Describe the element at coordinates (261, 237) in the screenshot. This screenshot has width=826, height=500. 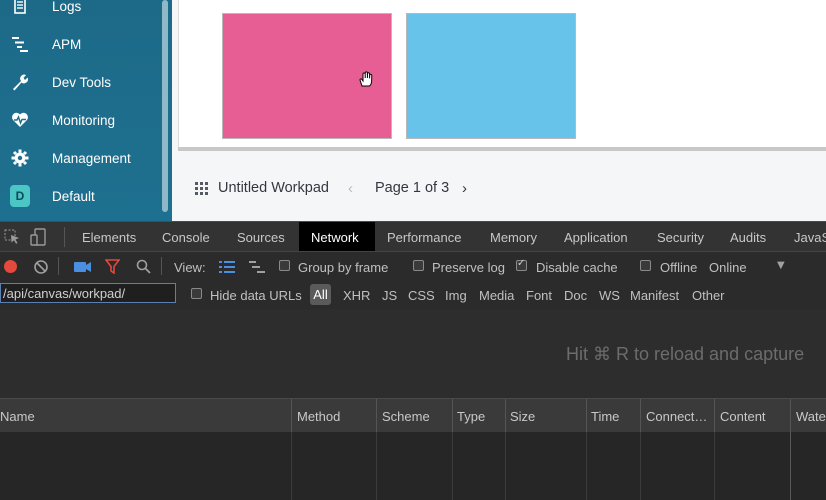
I see `tab-sources: Sources` at that location.